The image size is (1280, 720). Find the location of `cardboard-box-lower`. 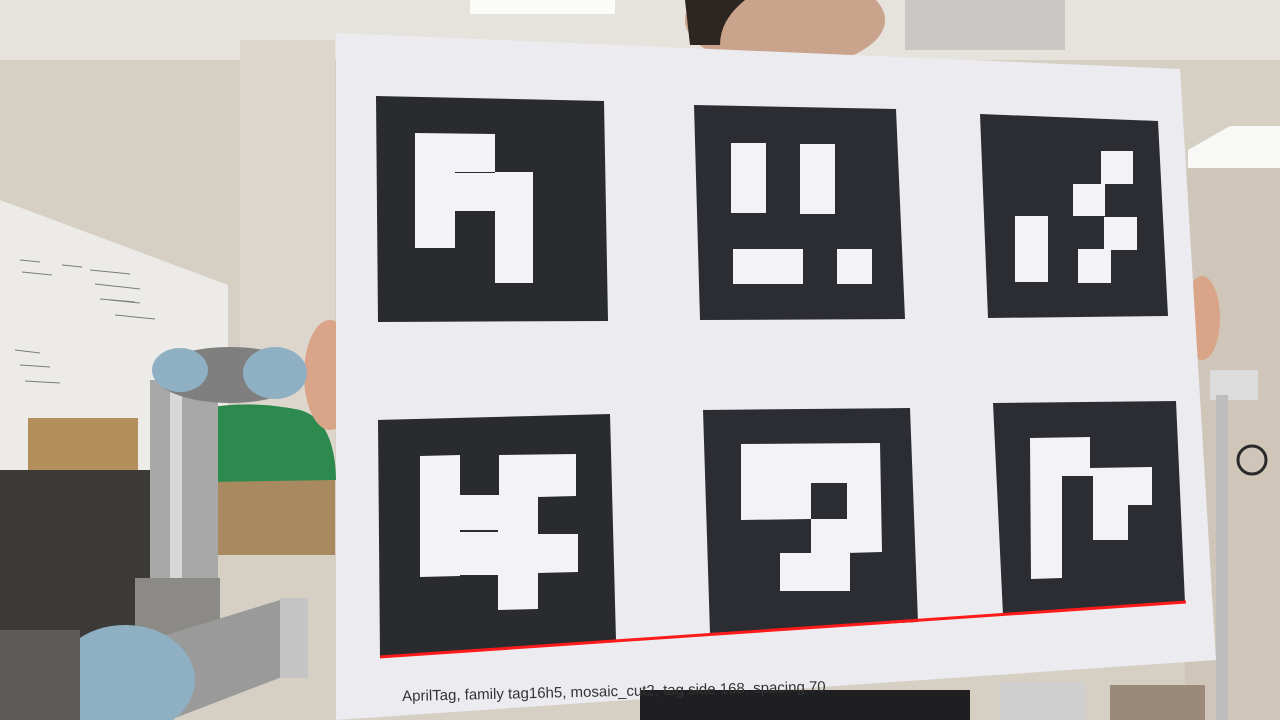

cardboard-box-lower is located at coordinates (272, 515).